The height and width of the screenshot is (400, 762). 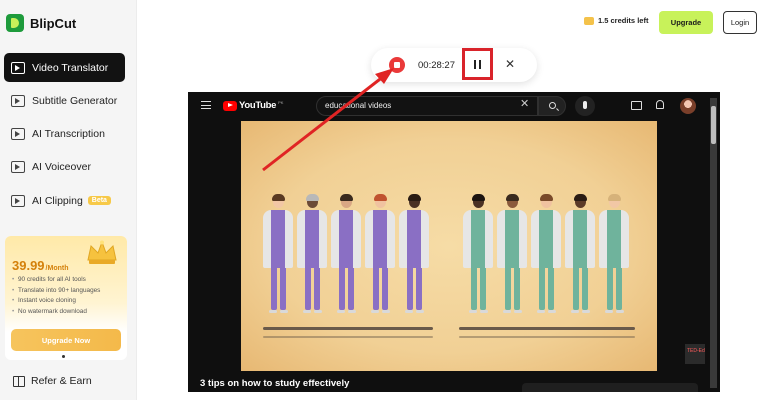 I want to click on list-item: Instant voice cloning, so click(x=66, y=301).